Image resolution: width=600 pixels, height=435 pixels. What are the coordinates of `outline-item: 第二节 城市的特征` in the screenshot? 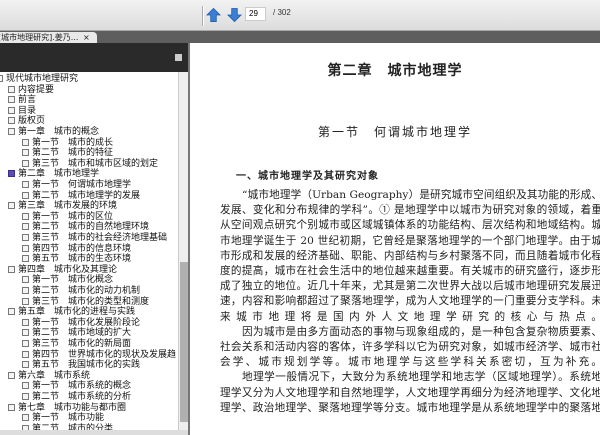 It's located at (67, 153).